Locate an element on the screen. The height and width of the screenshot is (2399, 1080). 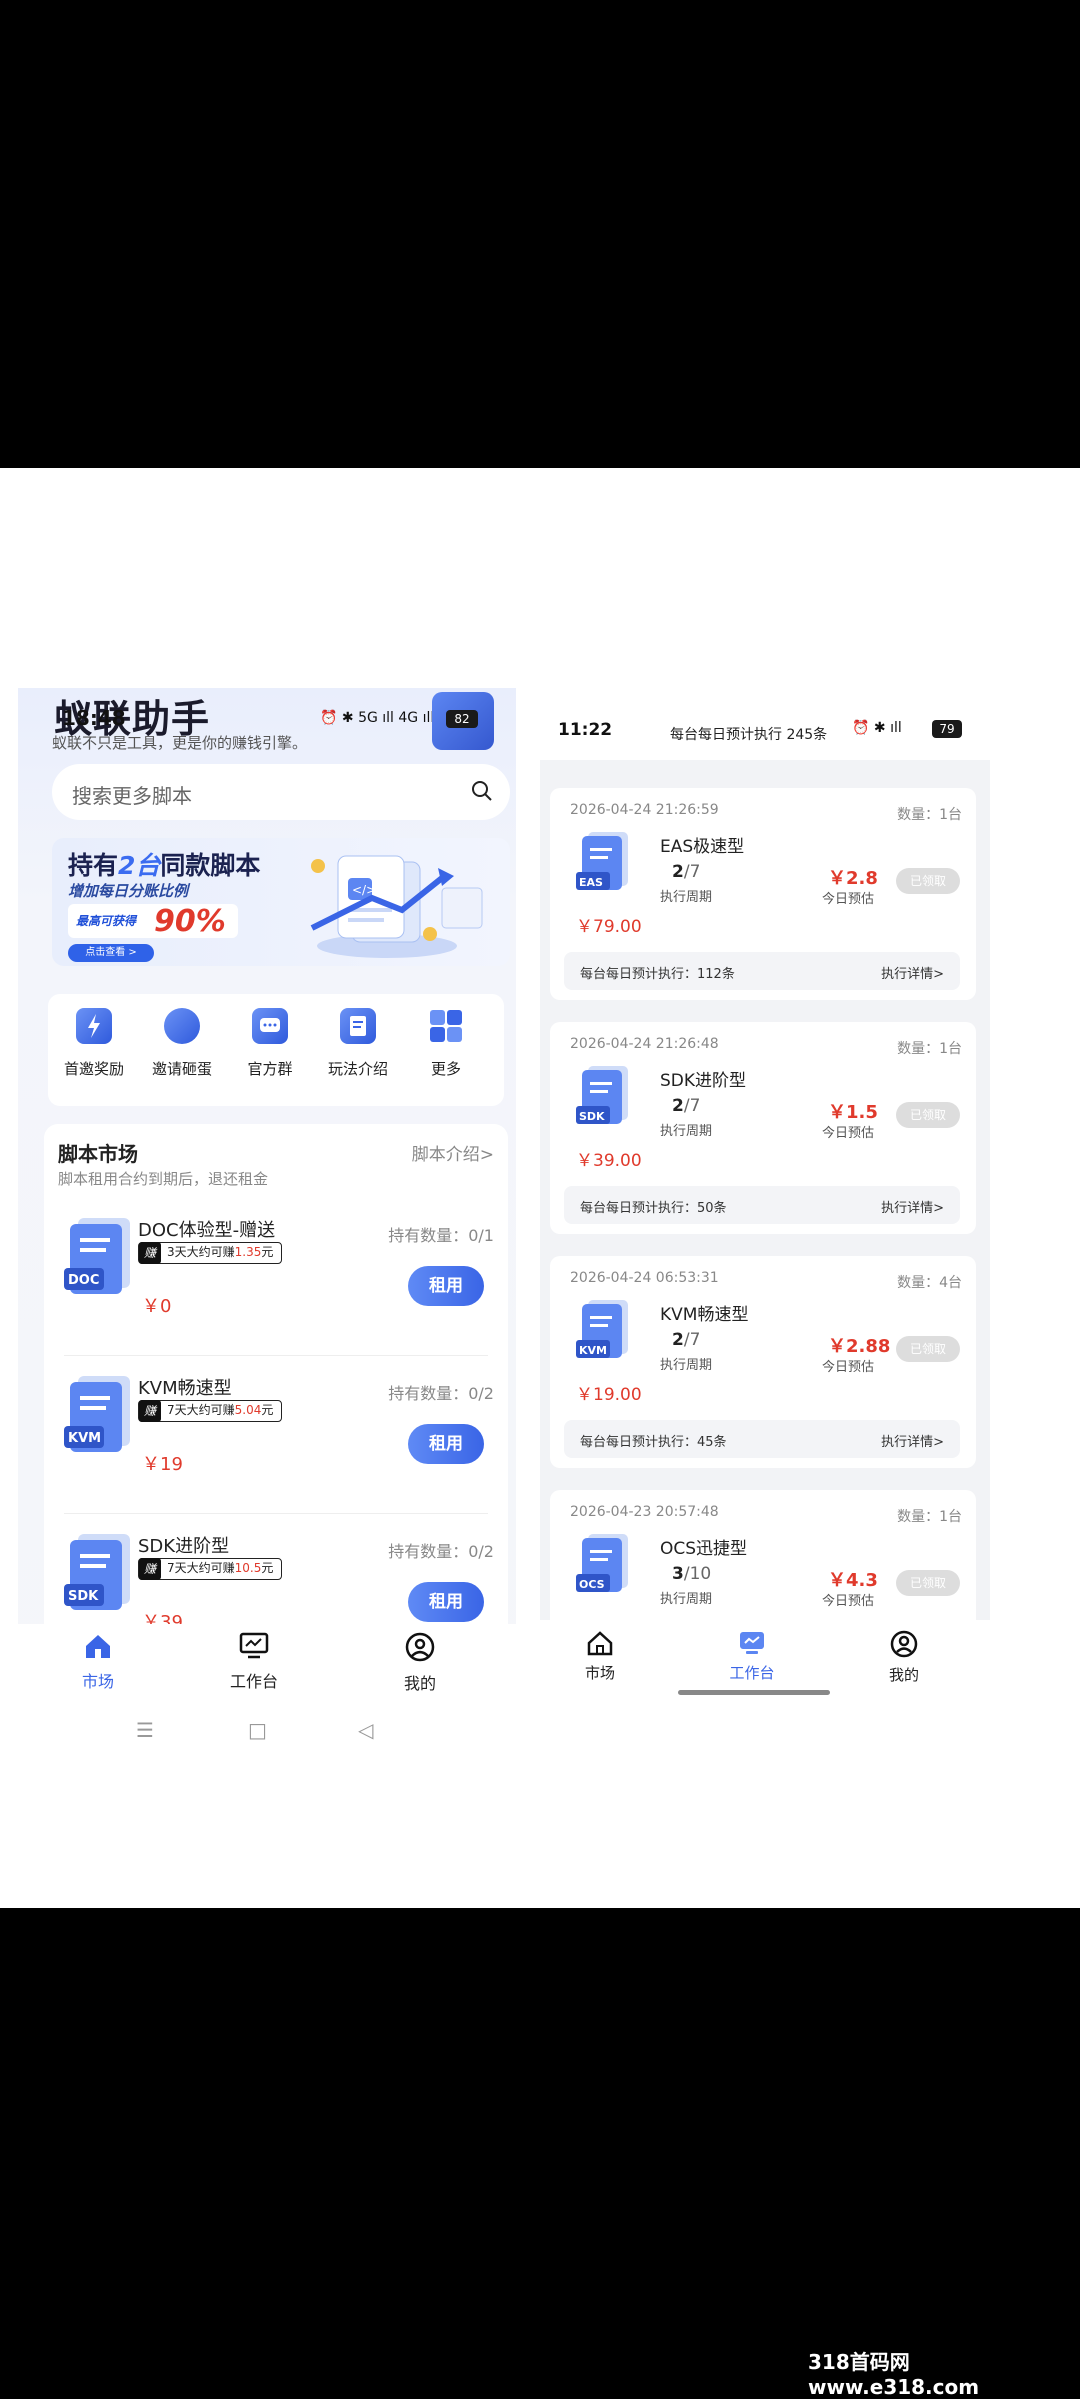
task-date: 2026-04-24 21:26:59 is located at coordinates (644, 810).